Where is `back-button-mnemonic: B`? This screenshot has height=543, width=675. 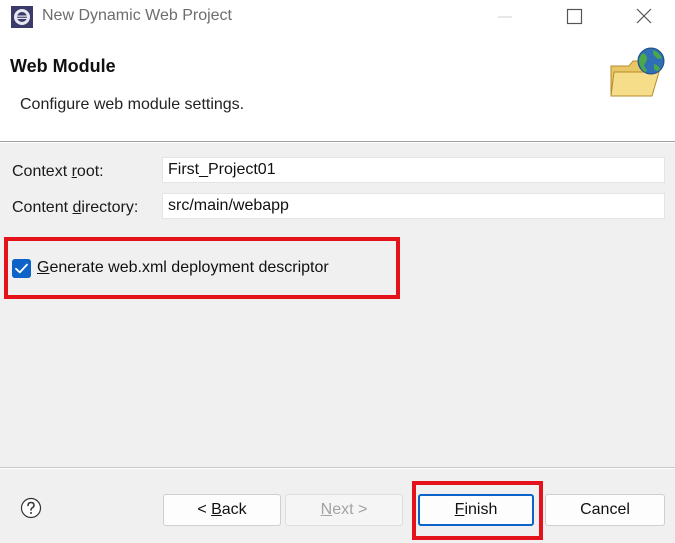
back-button-mnemonic: B is located at coordinates (216, 509).